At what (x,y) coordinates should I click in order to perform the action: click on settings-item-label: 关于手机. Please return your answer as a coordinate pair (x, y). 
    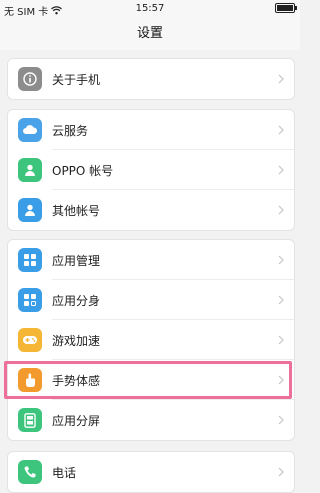
    Looking at the image, I should click on (76, 79).